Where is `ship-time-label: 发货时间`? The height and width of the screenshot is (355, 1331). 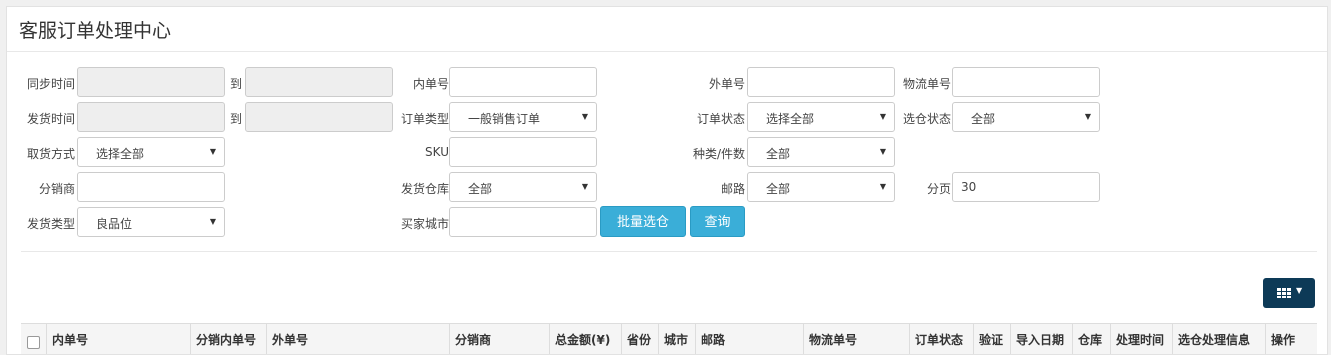
ship-time-label: 发货时间 is located at coordinates (50, 119).